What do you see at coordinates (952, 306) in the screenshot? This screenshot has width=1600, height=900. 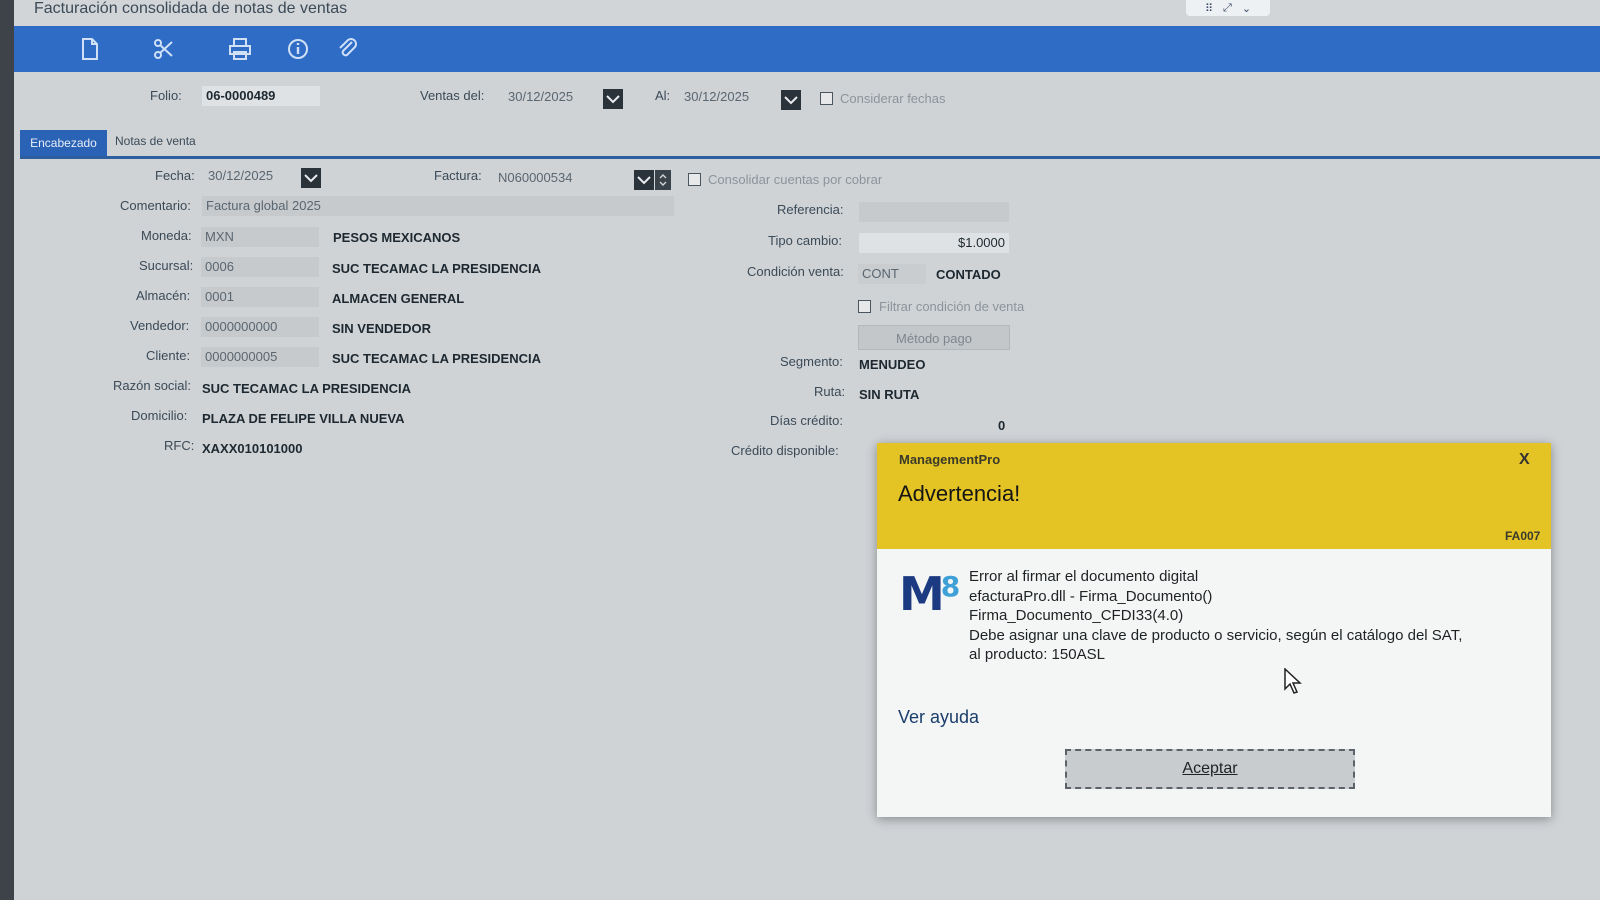 I see `filtrar-condicion-label: Filtrar condición de venta` at bounding box center [952, 306].